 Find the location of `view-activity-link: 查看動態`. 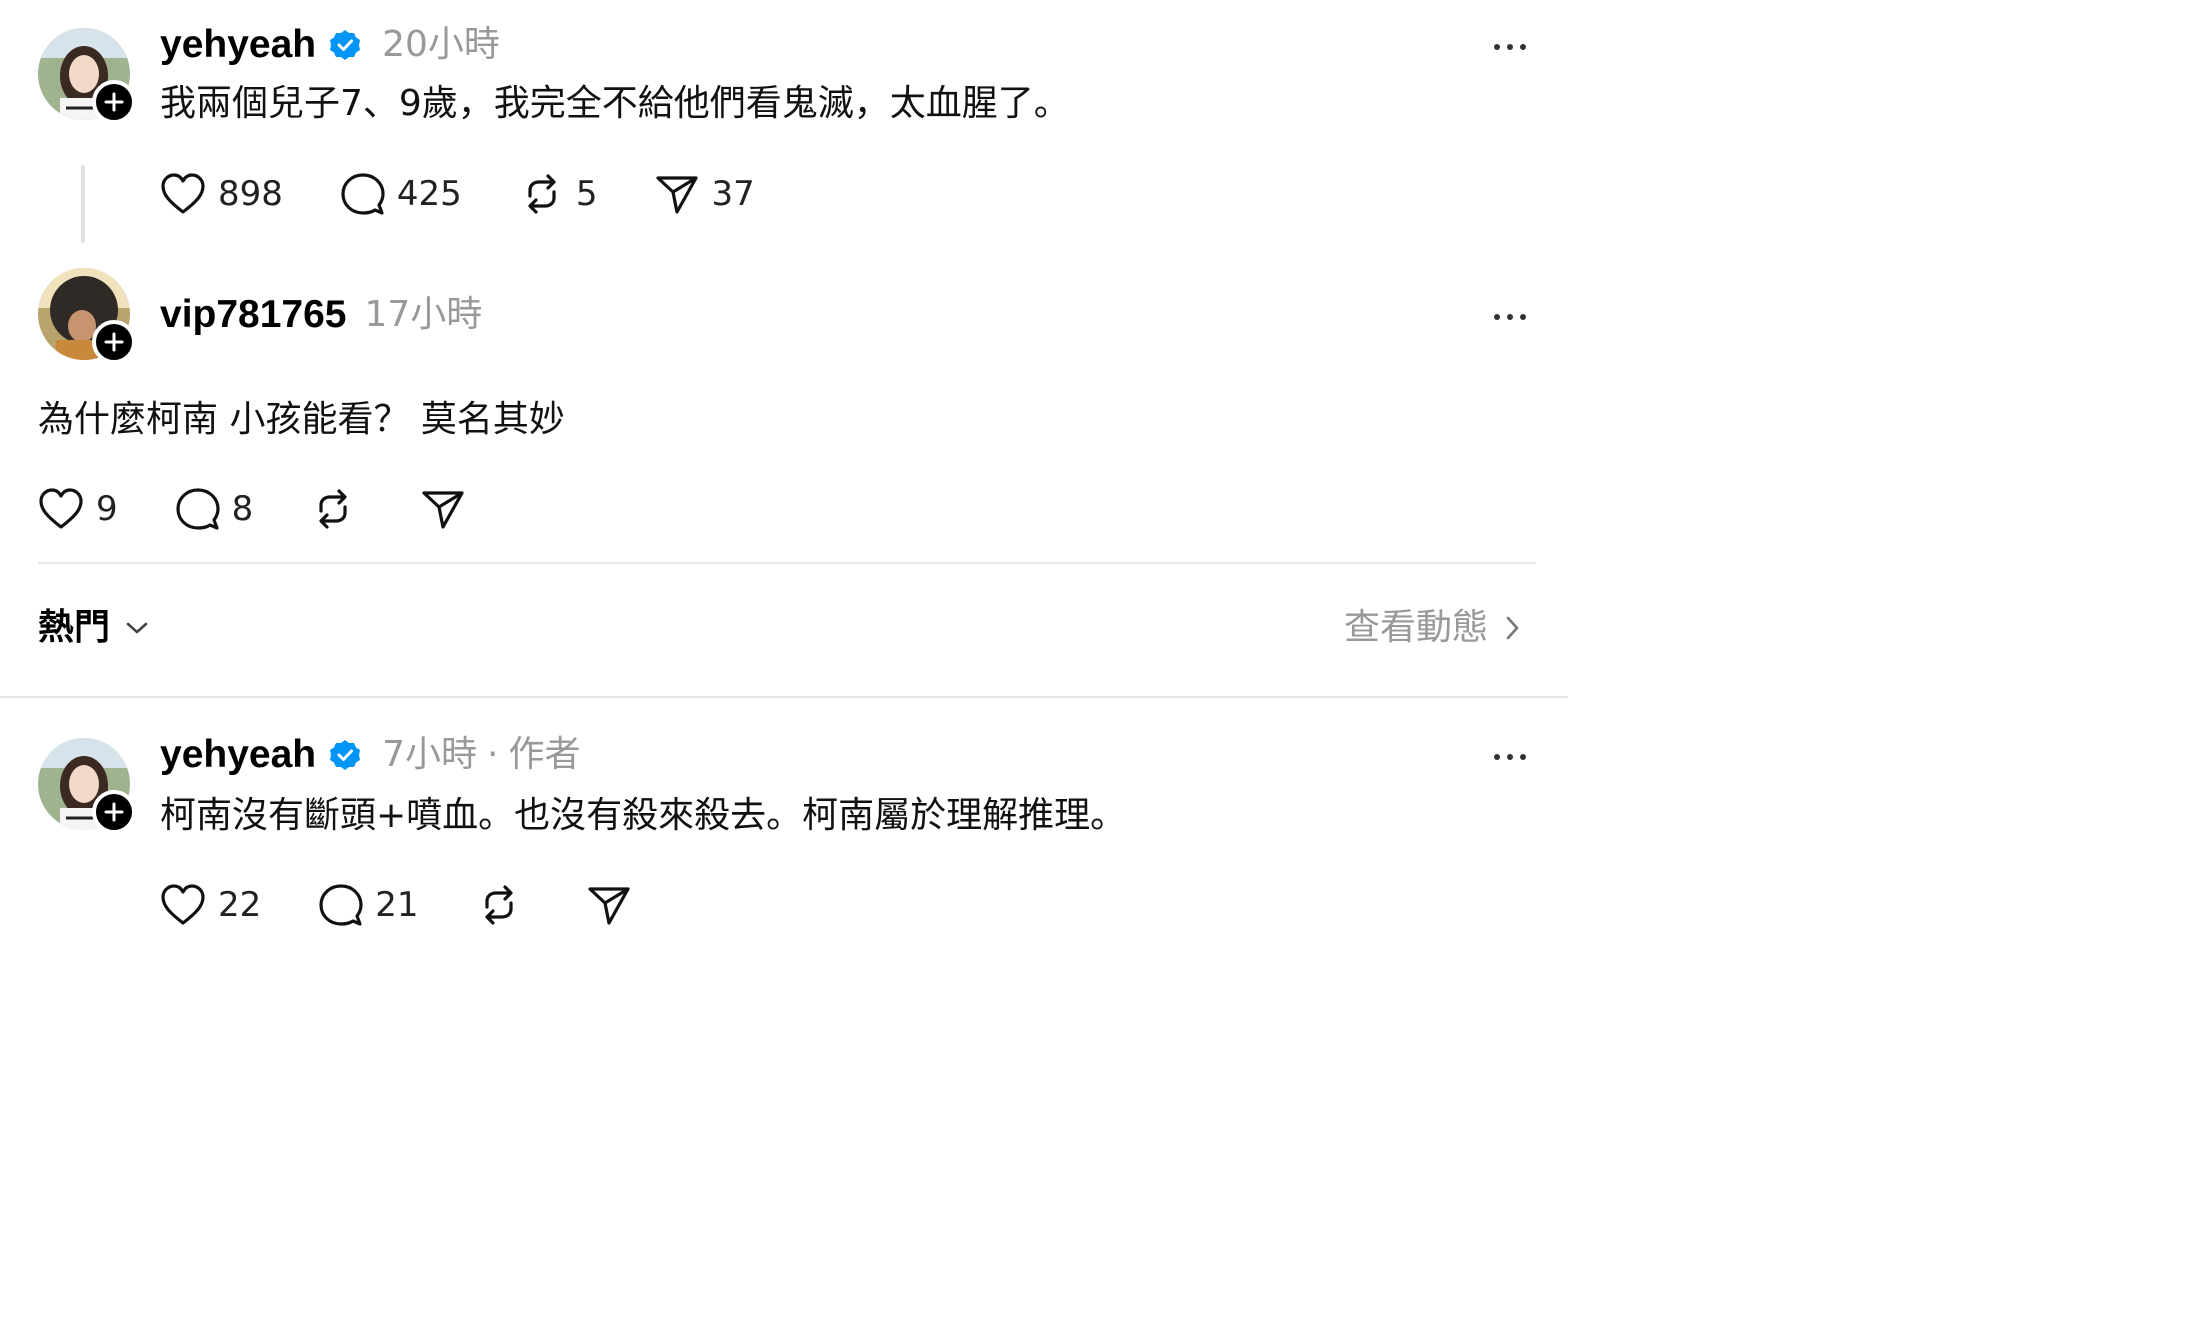

view-activity-link: 查看動態 is located at coordinates (1433, 628).